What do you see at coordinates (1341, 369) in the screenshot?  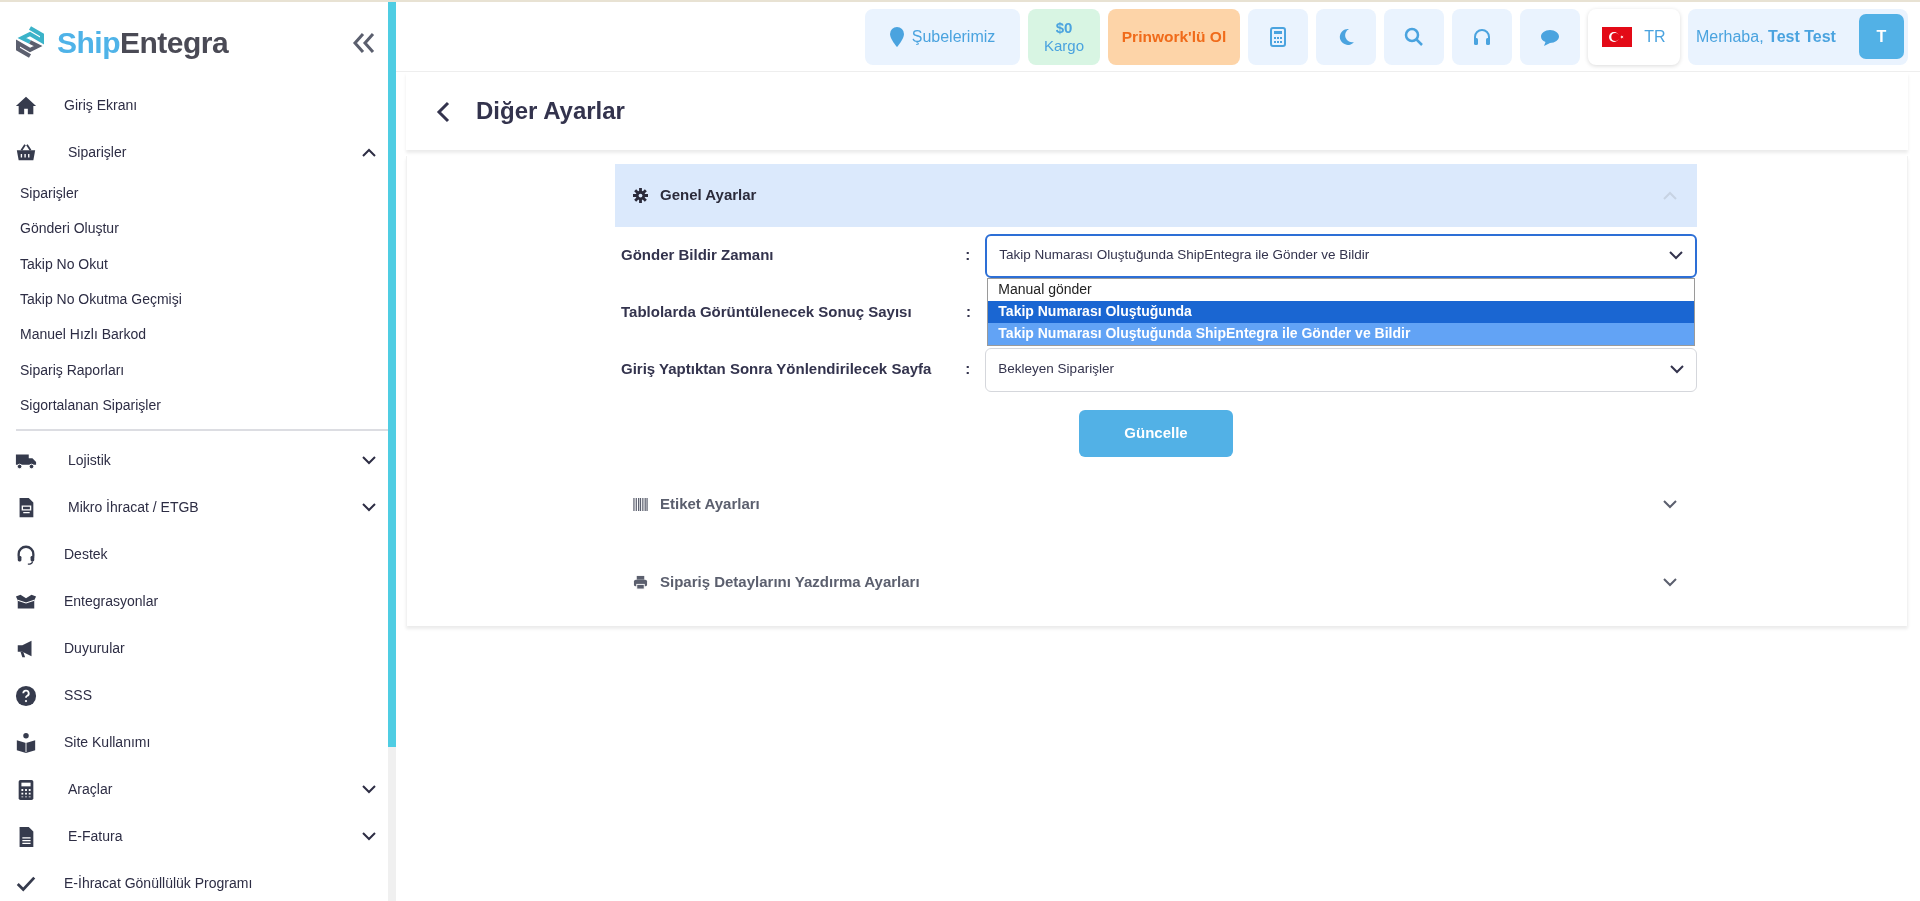 I see `select-field: Bekleyen Siparişler` at bounding box center [1341, 369].